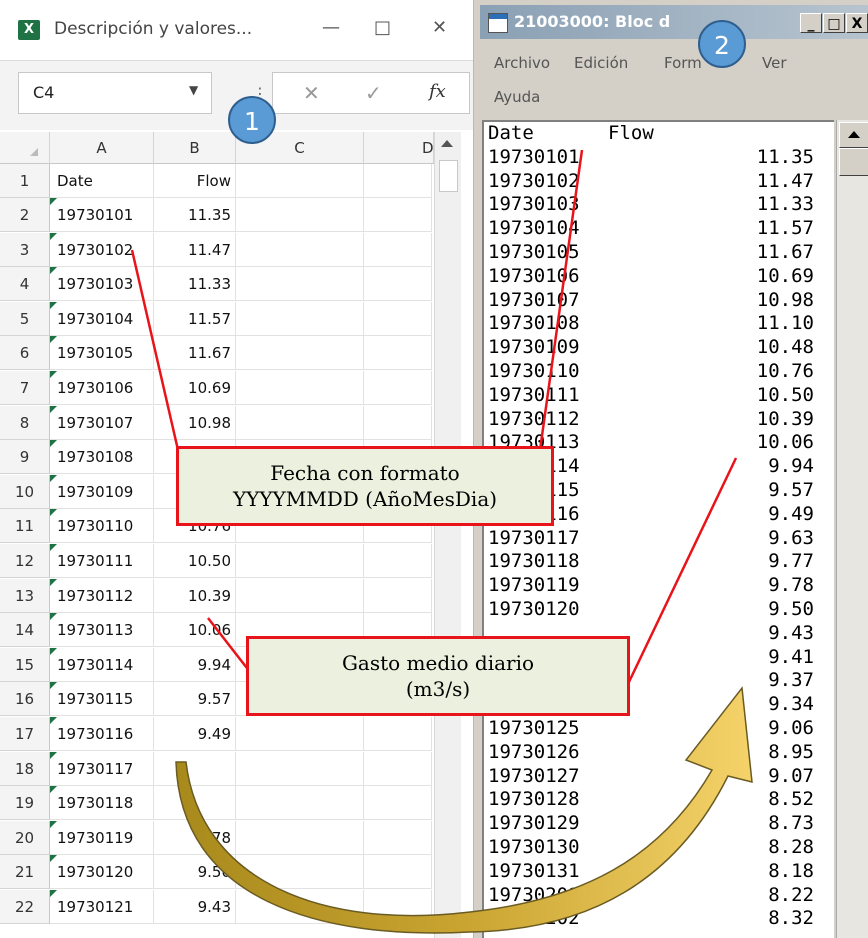 The width and height of the screenshot is (868, 938). What do you see at coordinates (195, 561) in the screenshot?
I see `cell-flow: 10.50` at bounding box center [195, 561].